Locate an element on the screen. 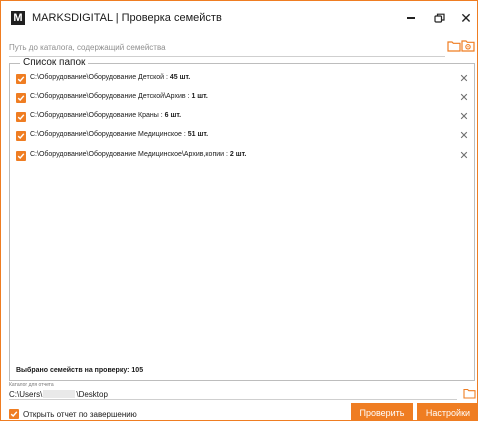  report-path-prefix: C:\Users\ is located at coordinates (26, 394).